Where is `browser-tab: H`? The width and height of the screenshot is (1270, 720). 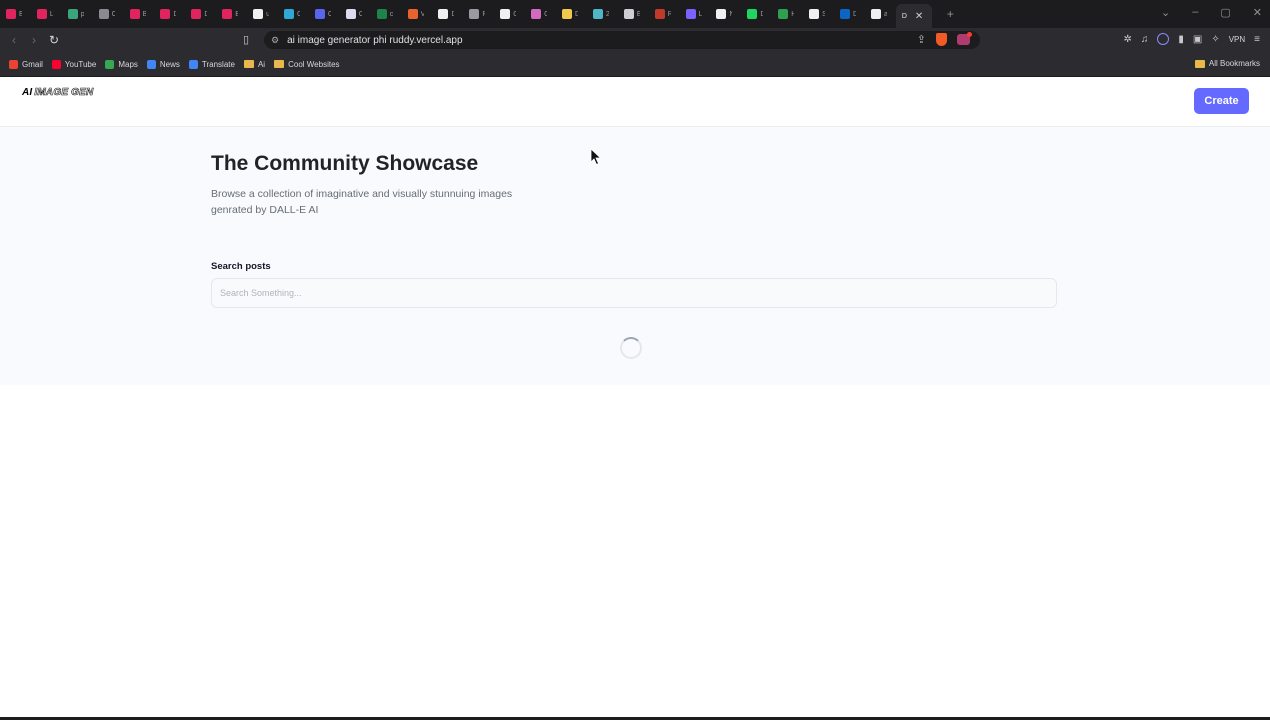
browser-tab: H is located at coordinates (783, 14).